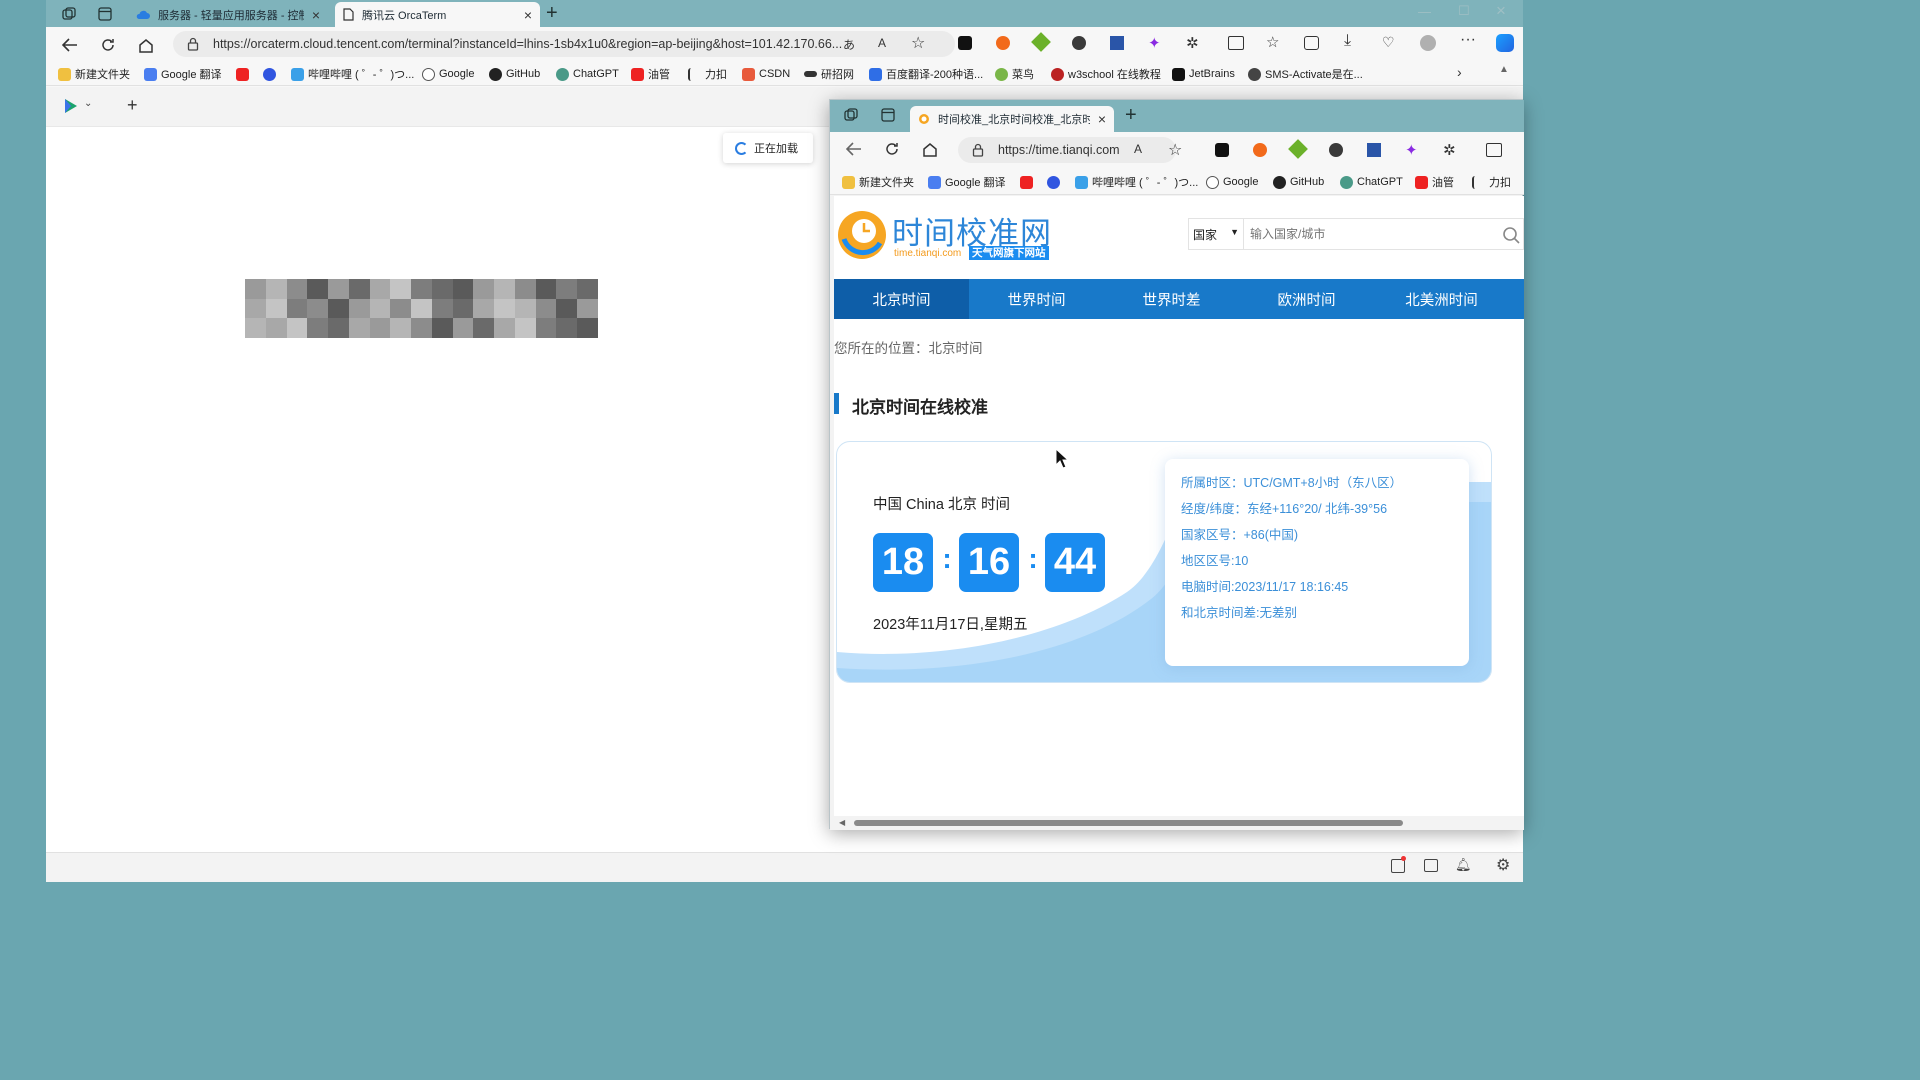 This screenshot has height=1080, width=1920. Describe the element at coordinates (862, 235) in the screenshot. I see `site-logo-icon` at that location.